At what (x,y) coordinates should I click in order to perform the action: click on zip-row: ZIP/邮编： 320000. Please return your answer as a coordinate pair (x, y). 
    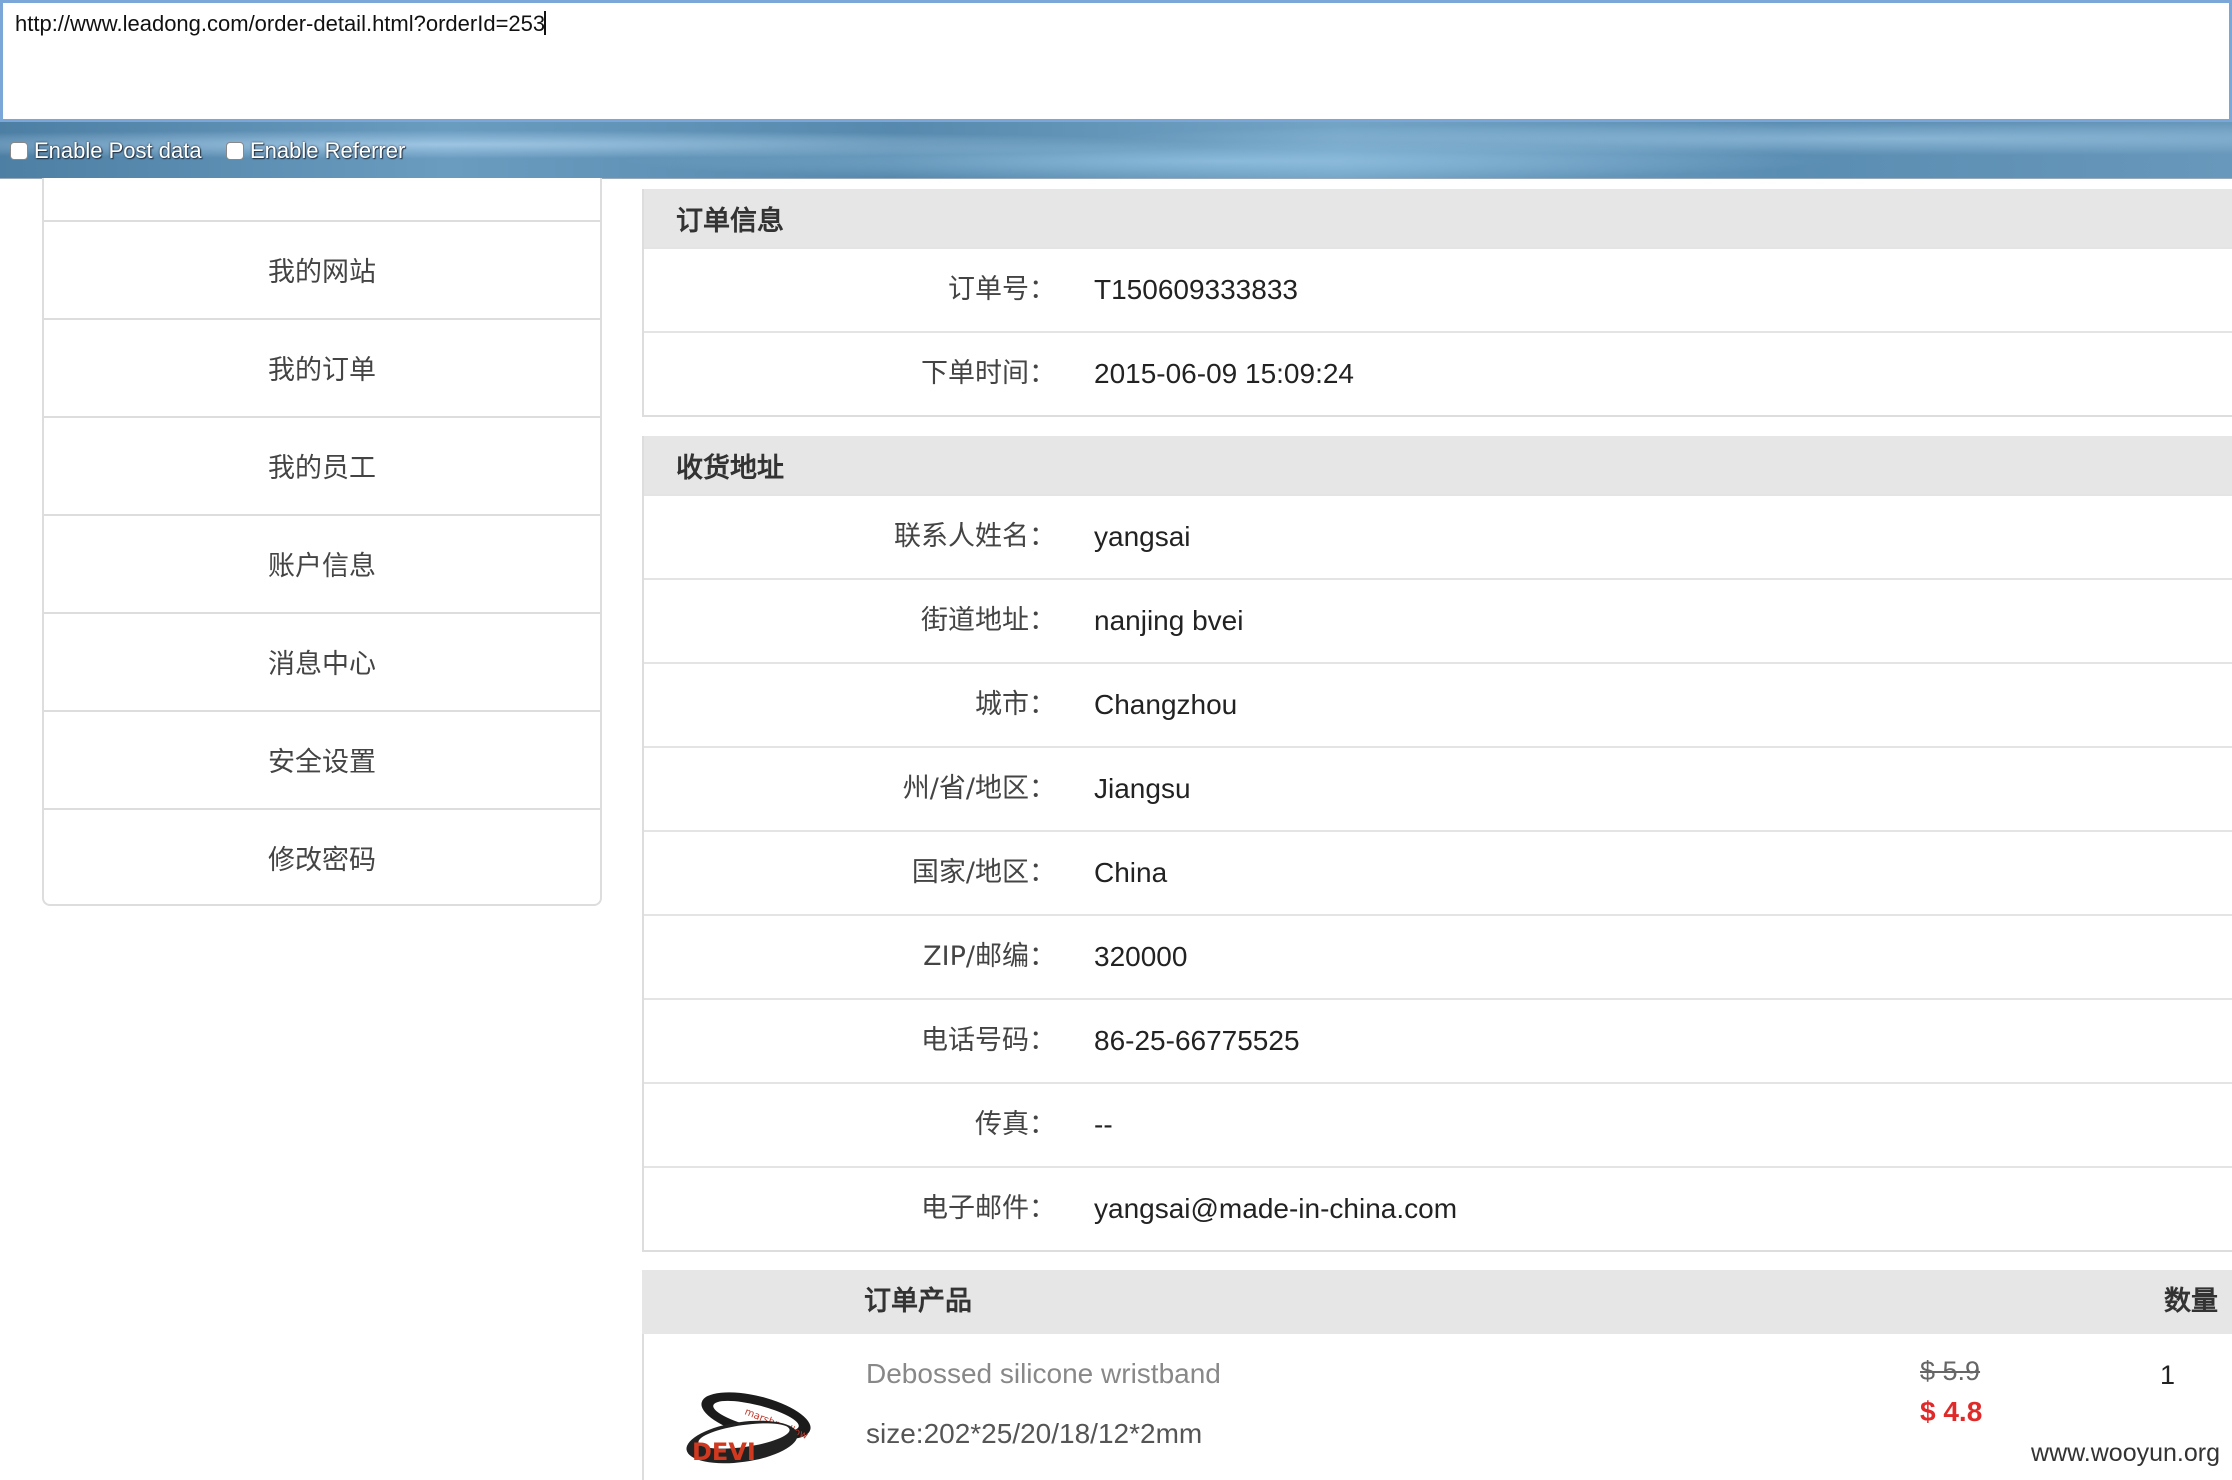
    Looking at the image, I should click on (1438, 956).